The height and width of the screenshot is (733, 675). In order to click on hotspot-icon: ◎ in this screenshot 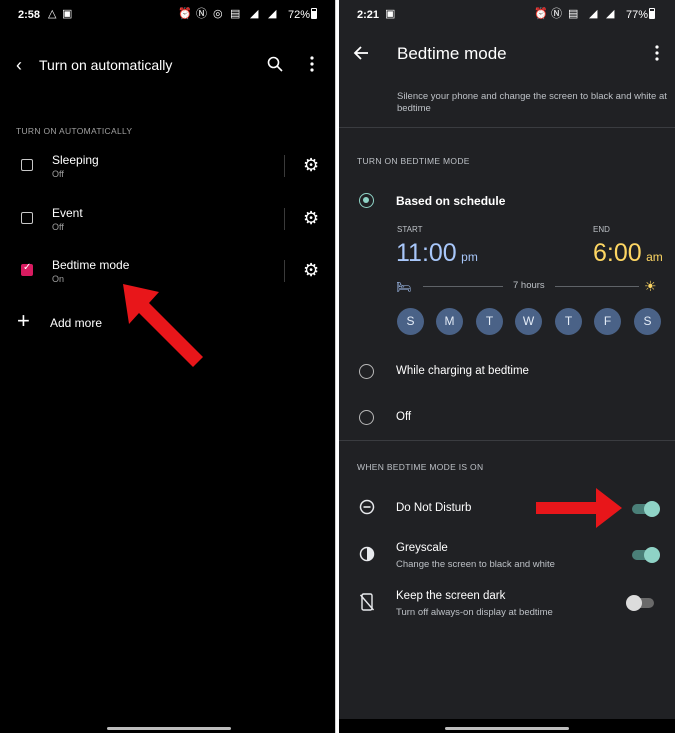, I will do `click(218, 14)`.